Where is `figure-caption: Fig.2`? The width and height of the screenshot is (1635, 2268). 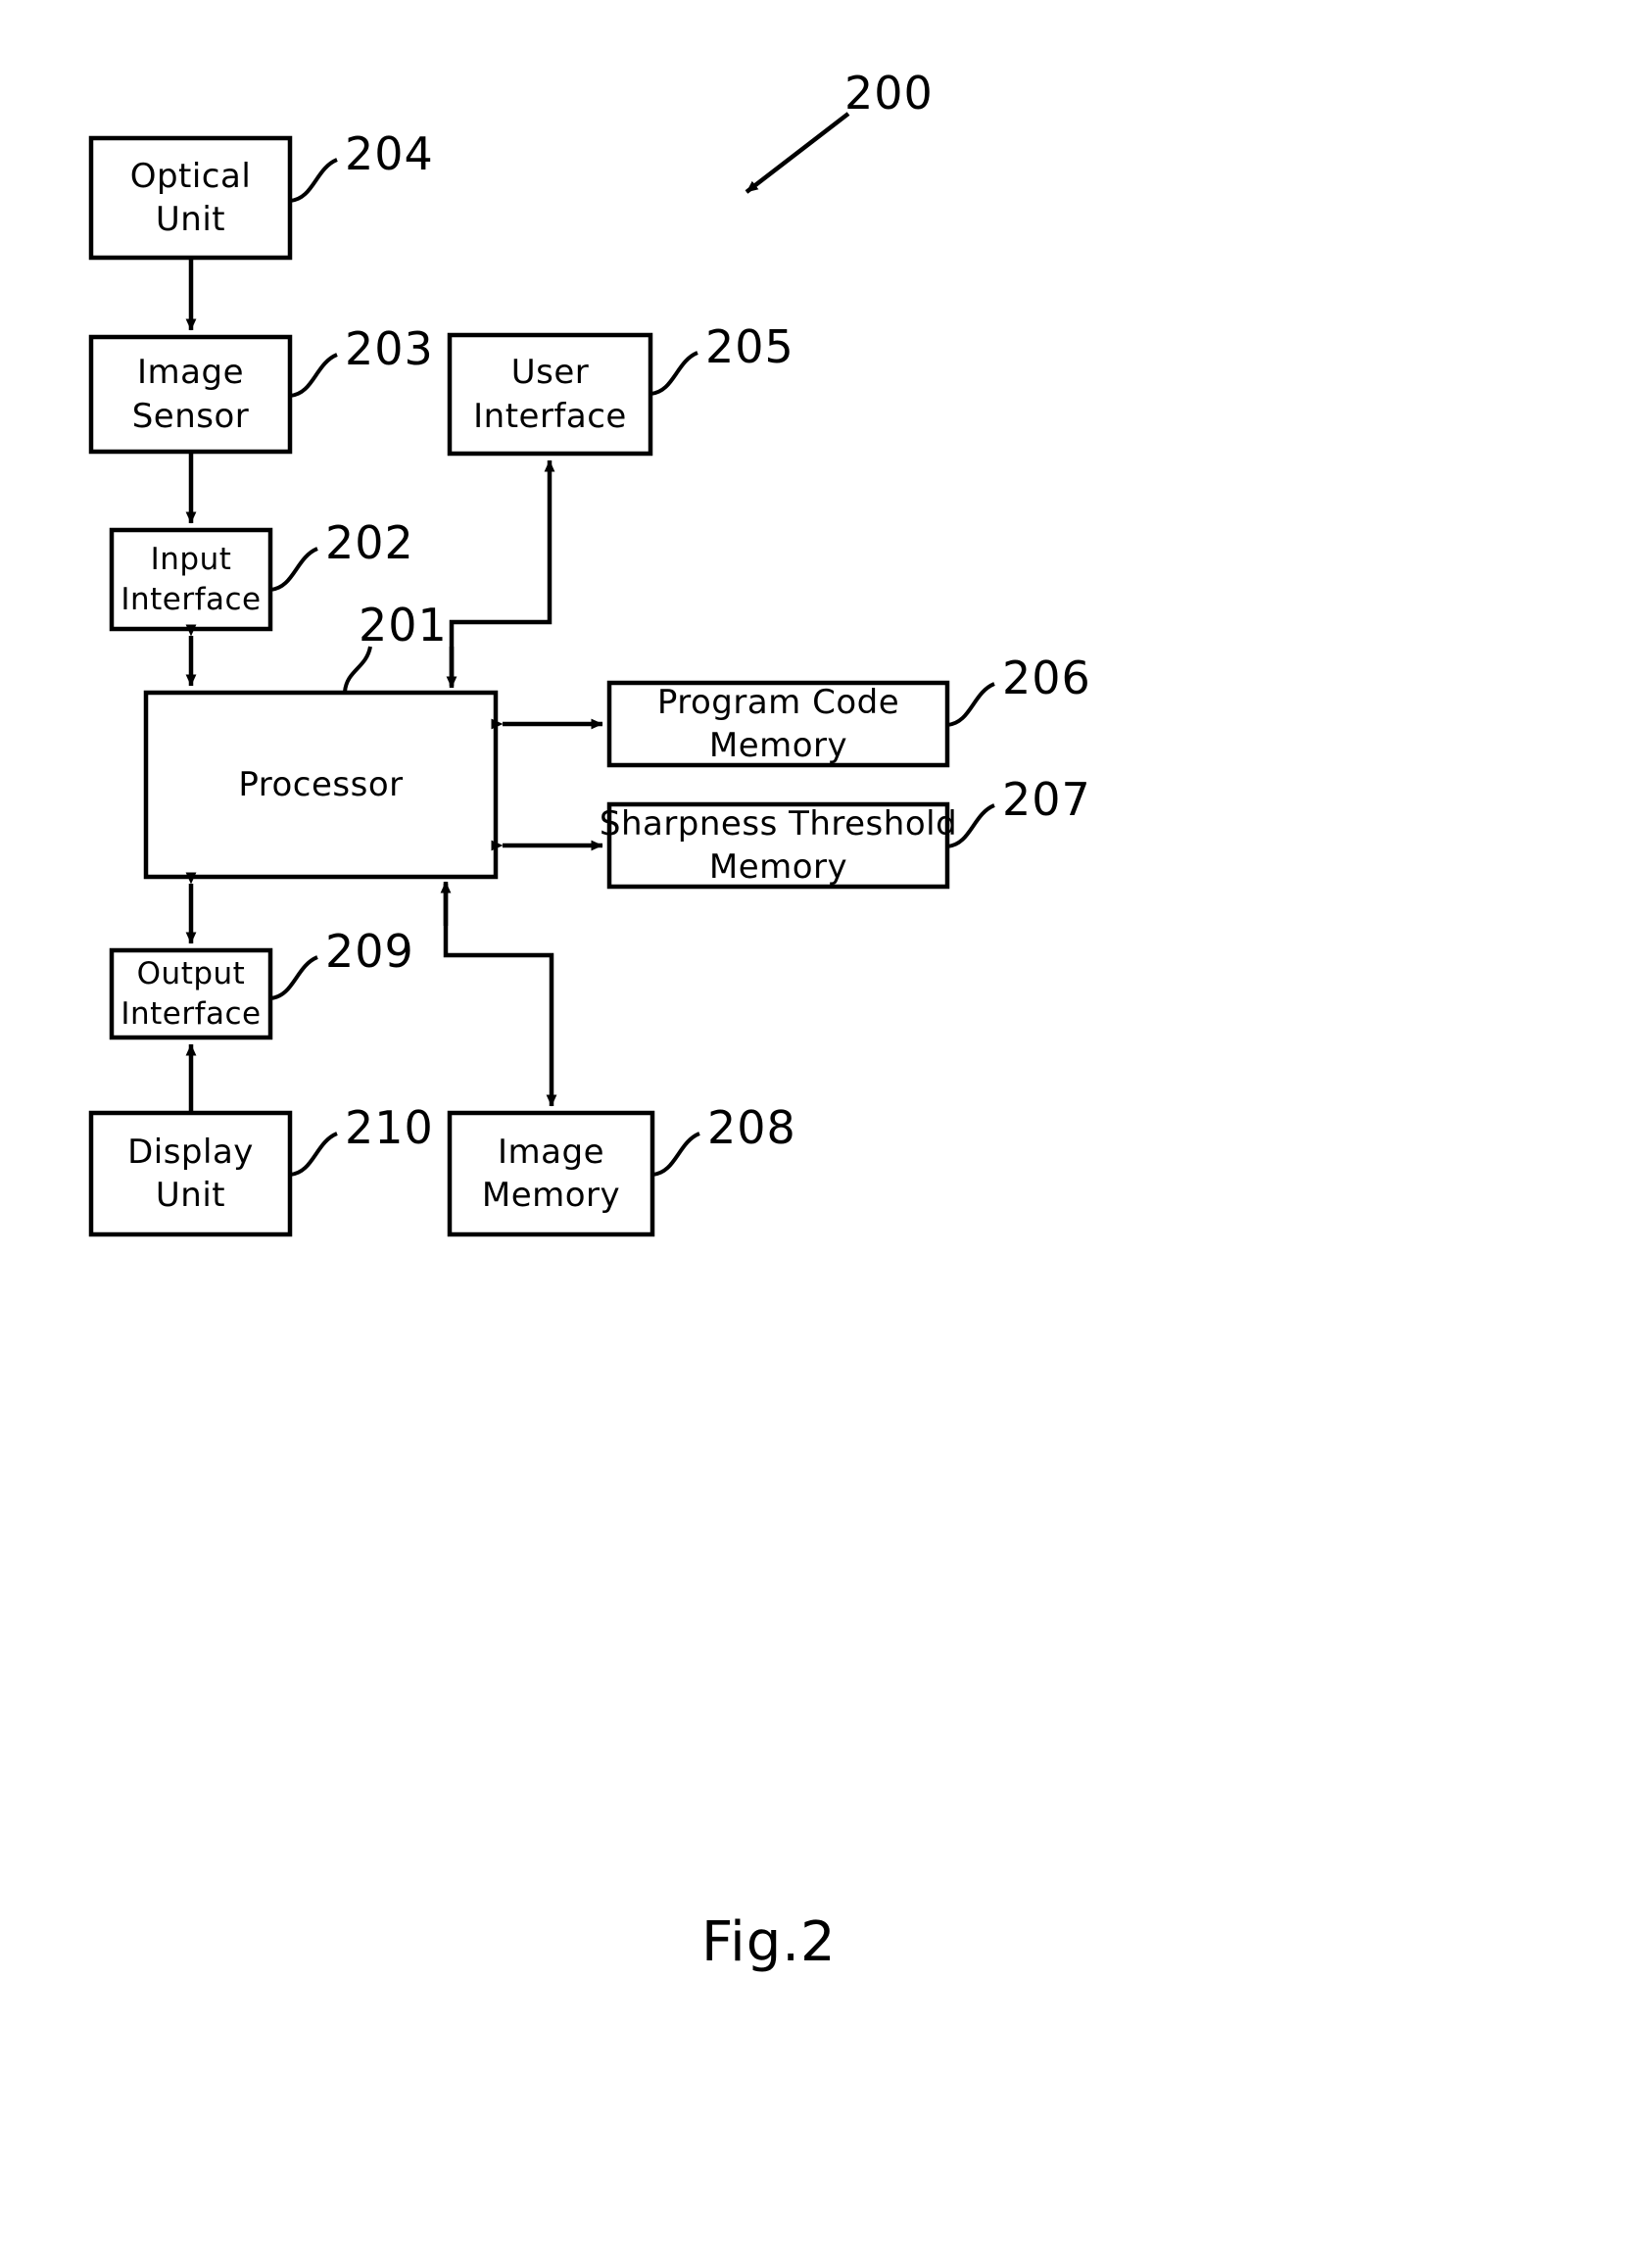 figure-caption: Fig.2 is located at coordinates (769, 1942).